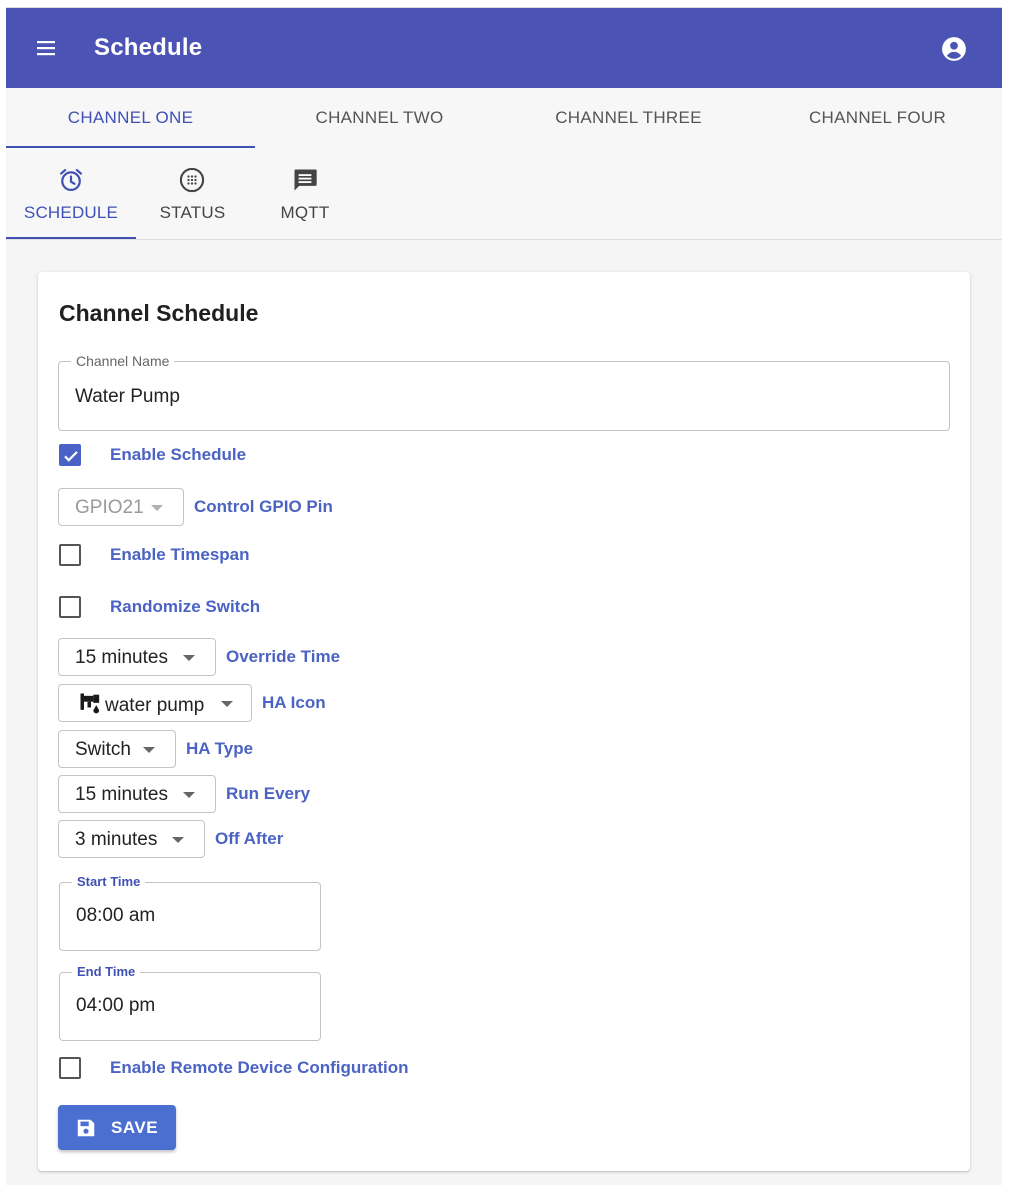 The width and height of the screenshot is (1010, 1185). I want to click on app-bar: Schedule, so click(504, 48).